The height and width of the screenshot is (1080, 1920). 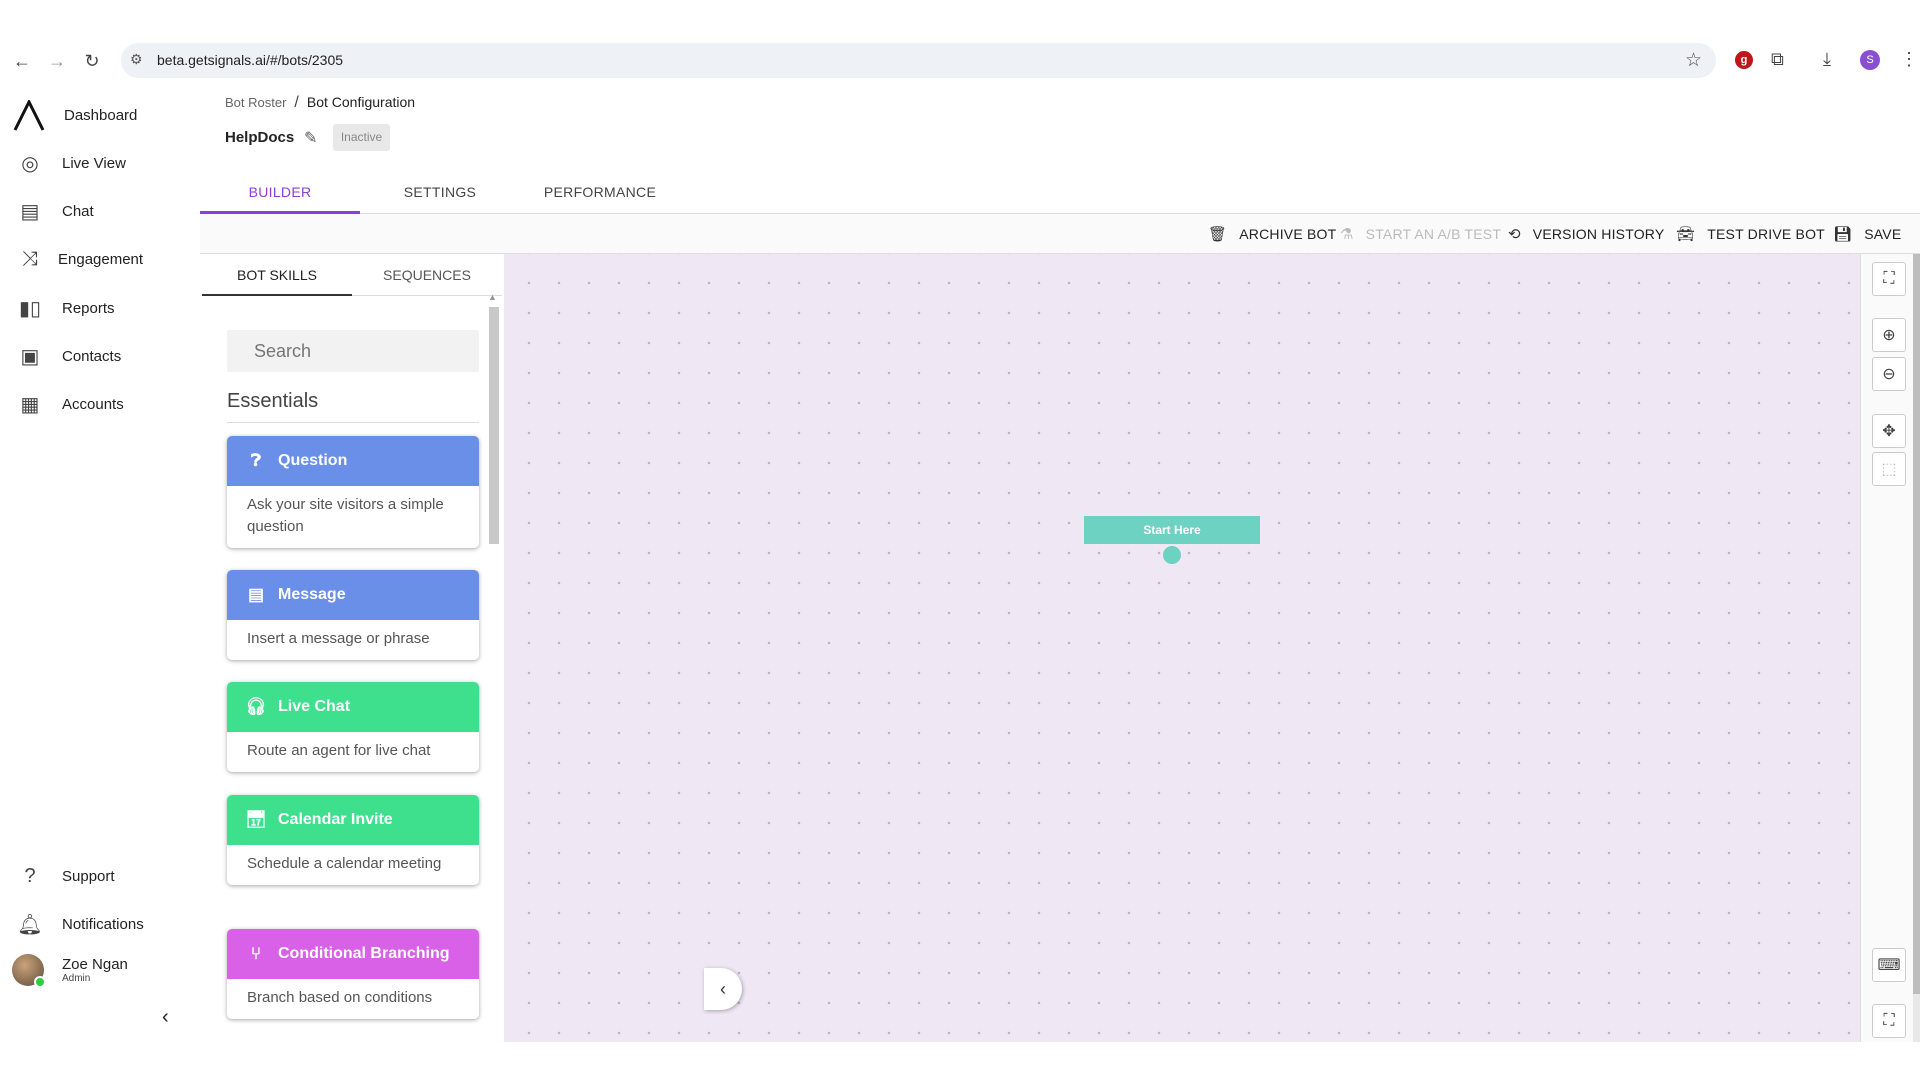 What do you see at coordinates (30, 875) in the screenshot?
I see `help-icon: ?` at bounding box center [30, 875].